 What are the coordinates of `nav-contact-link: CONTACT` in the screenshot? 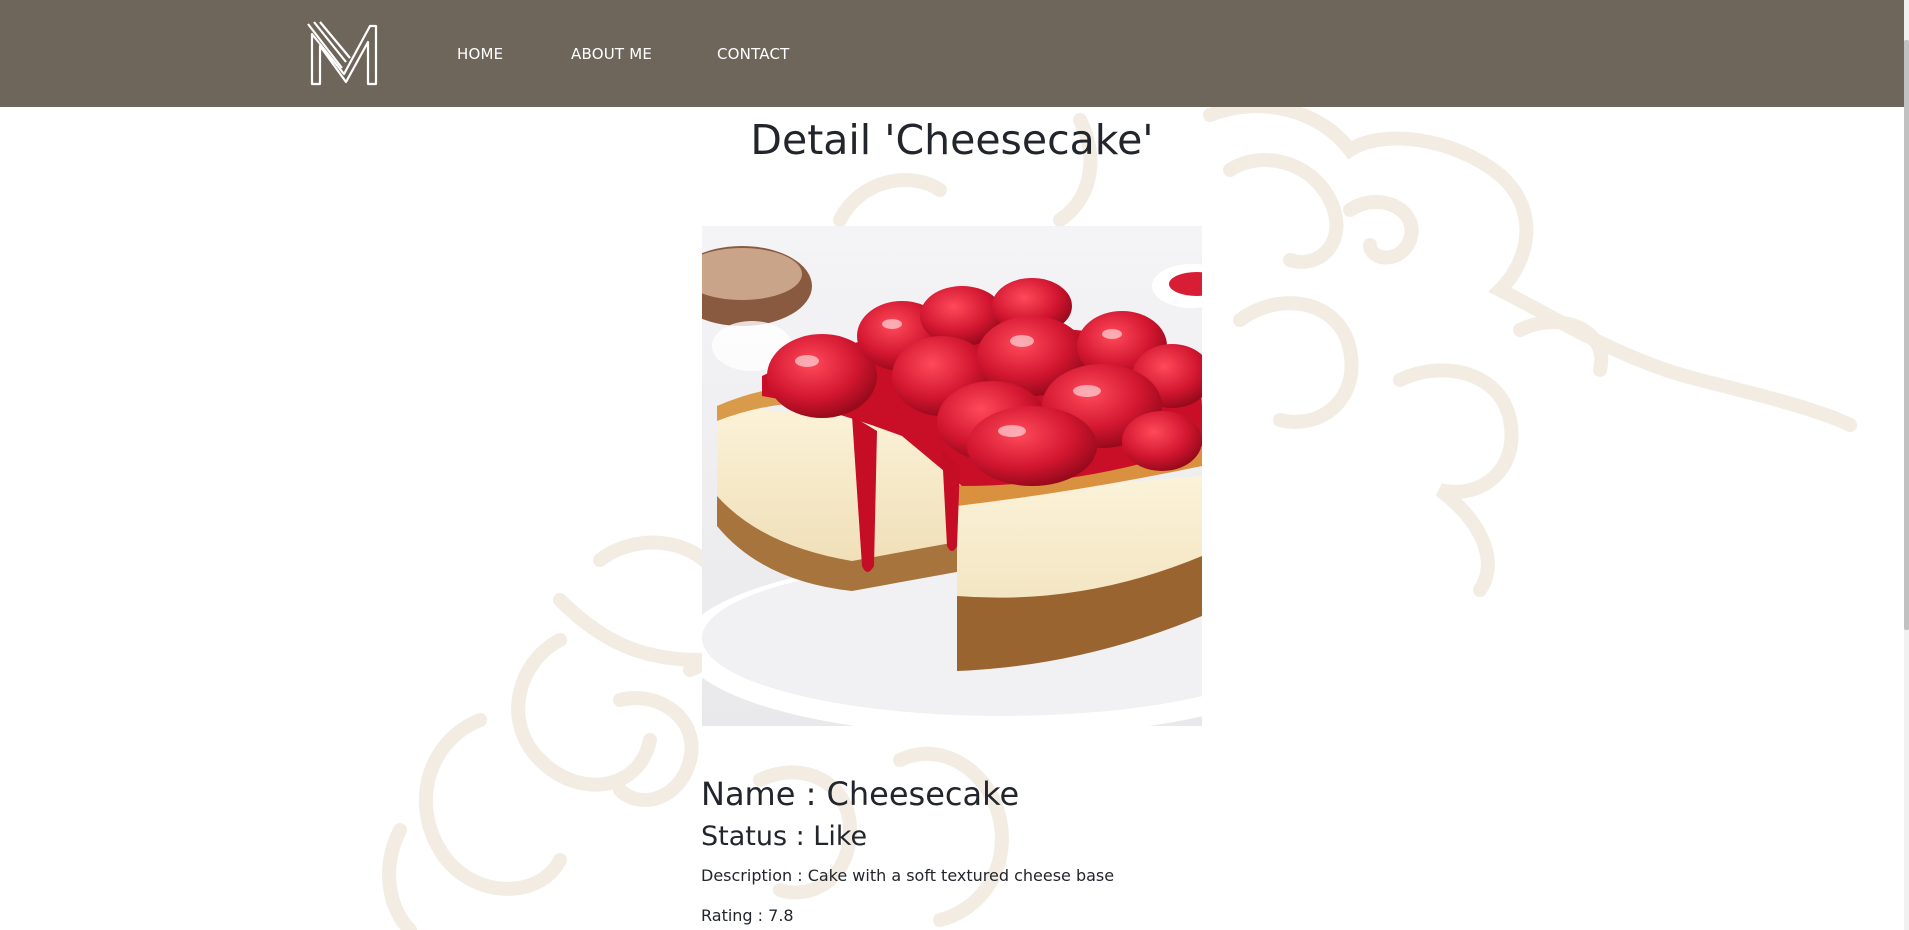 It's located at (753, 54).